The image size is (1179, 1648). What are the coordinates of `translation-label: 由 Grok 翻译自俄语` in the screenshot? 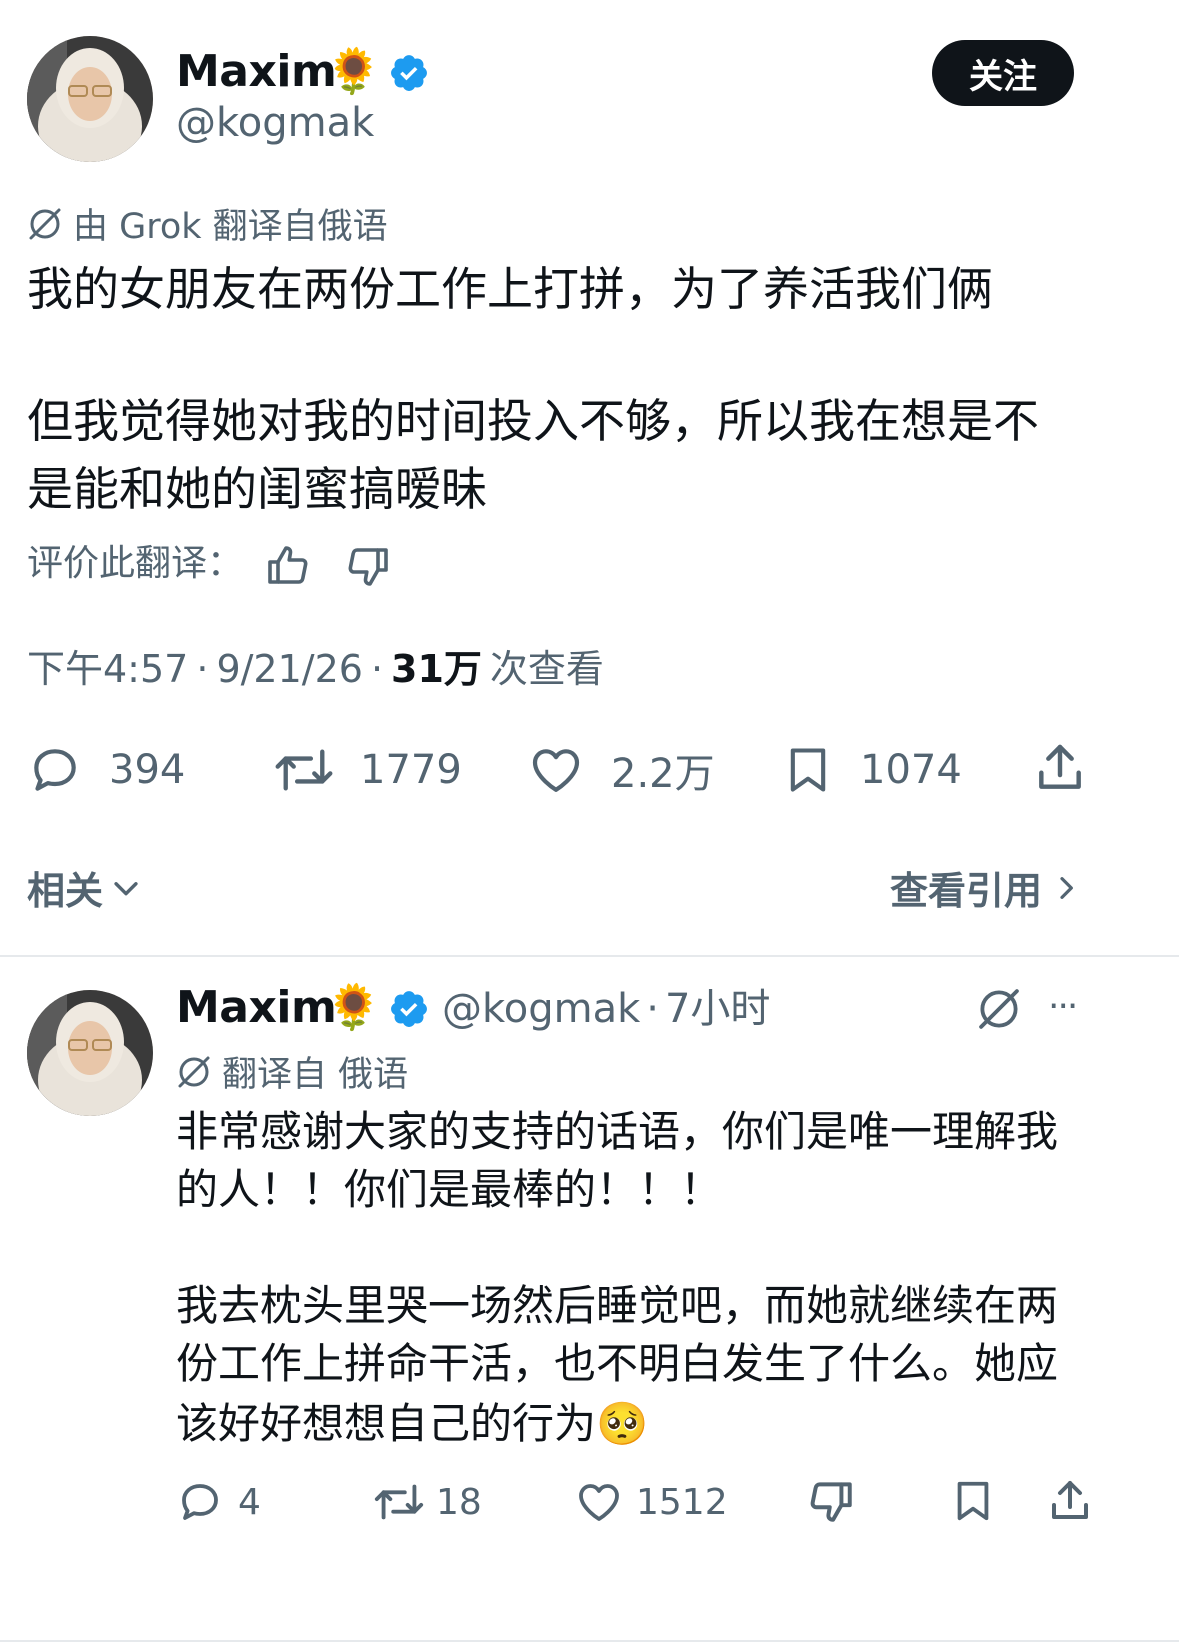 It's located at (207, 223).